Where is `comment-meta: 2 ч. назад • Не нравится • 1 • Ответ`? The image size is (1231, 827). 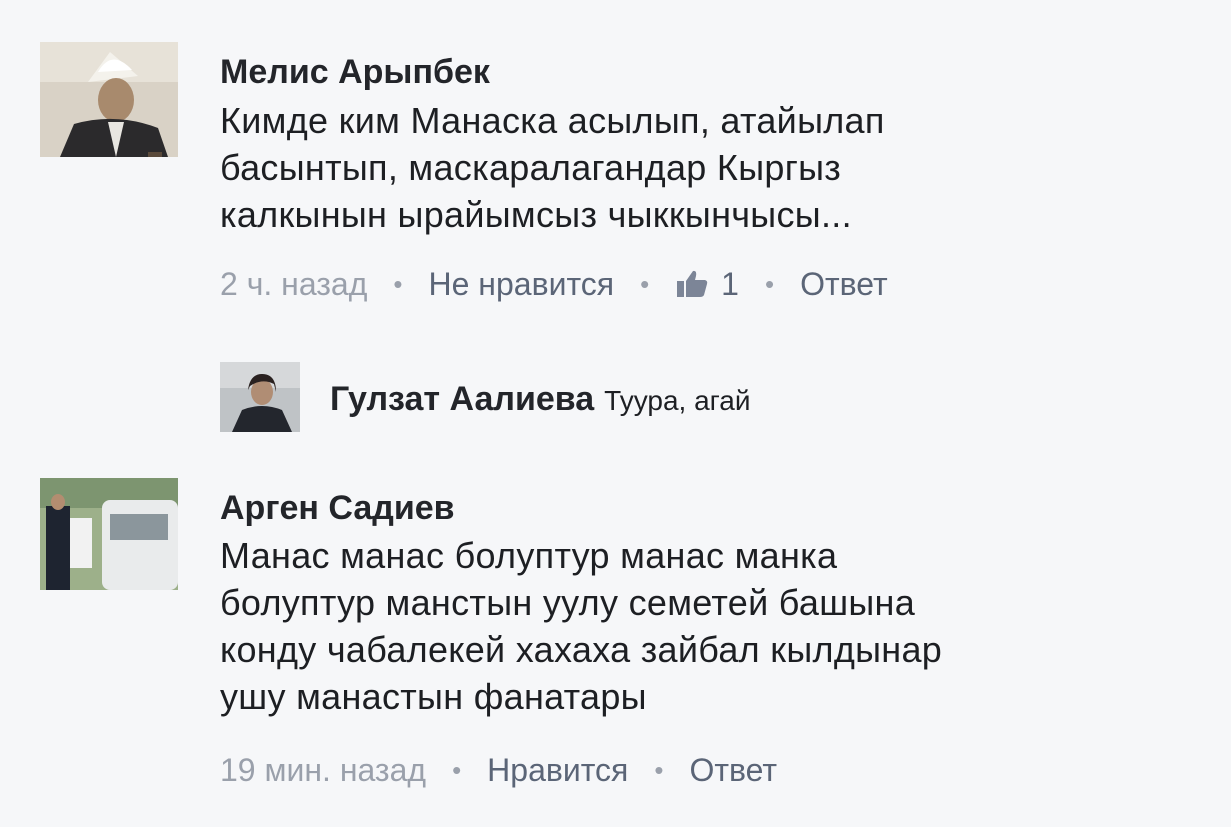
comment-meta: 2 ч. назад • Не нравится • 1 • Ответ is located at coordinates (554, 284).